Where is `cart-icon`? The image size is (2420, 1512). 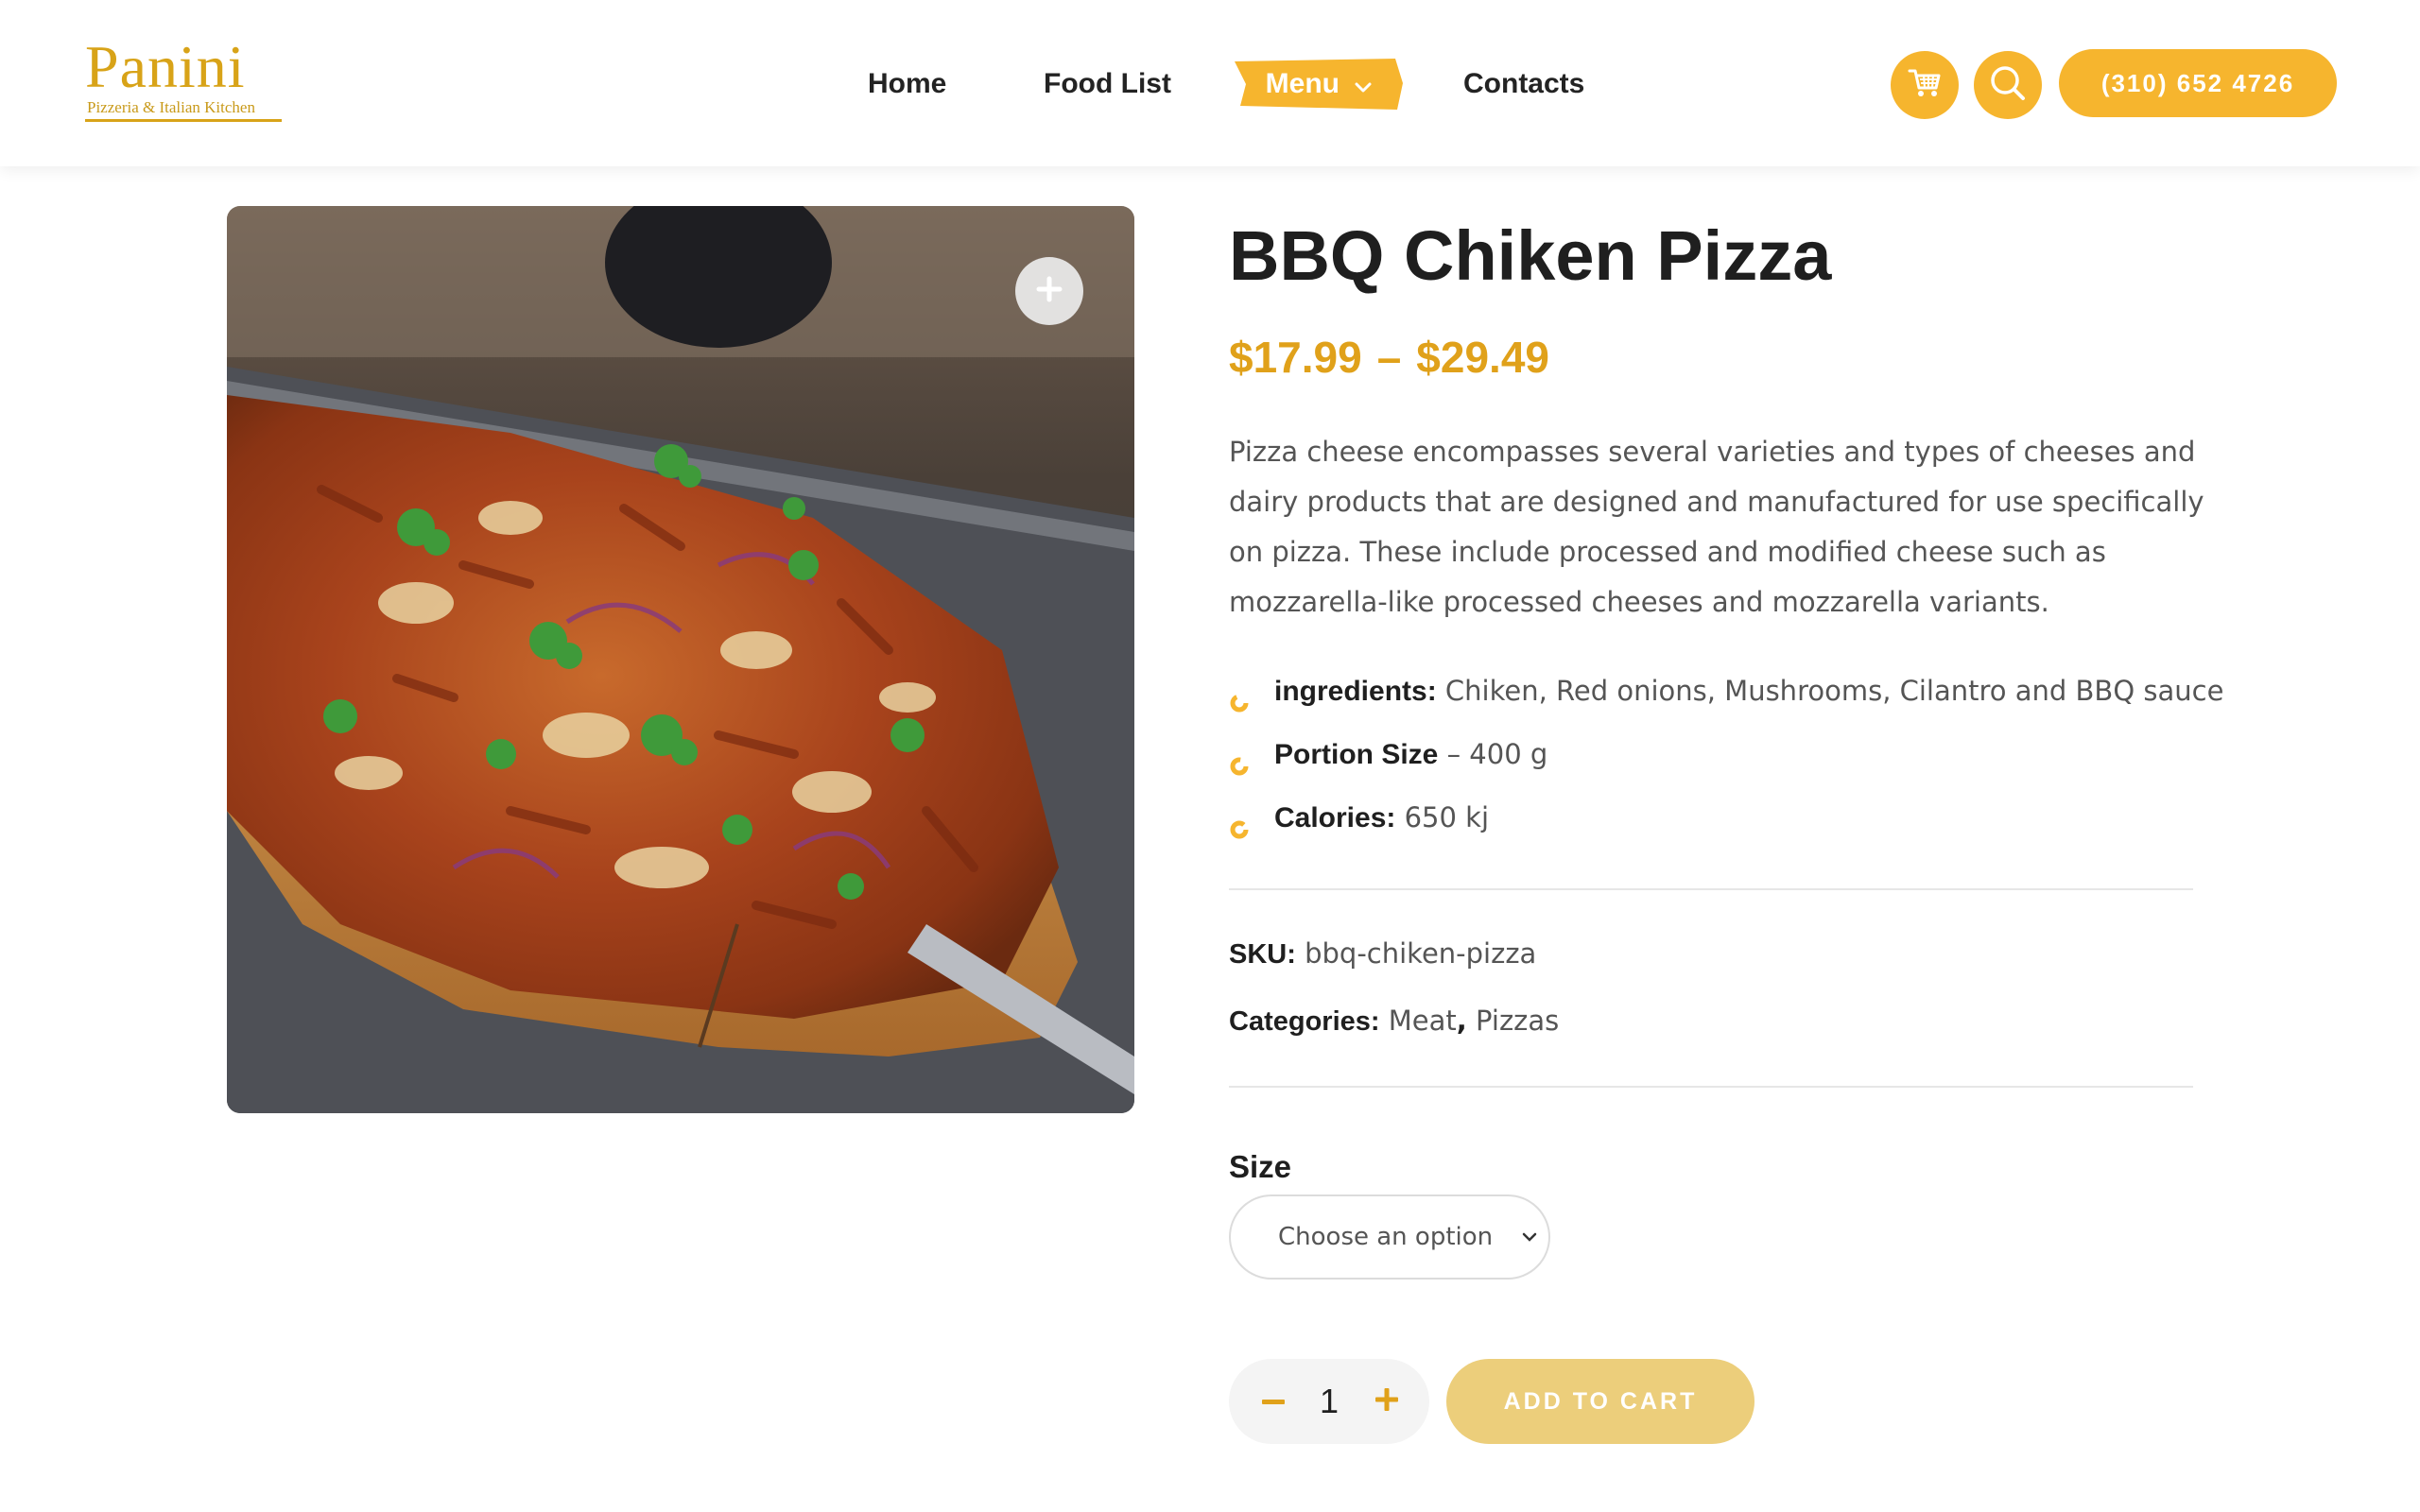 cart-icon is located at coordinates (1925, 85).